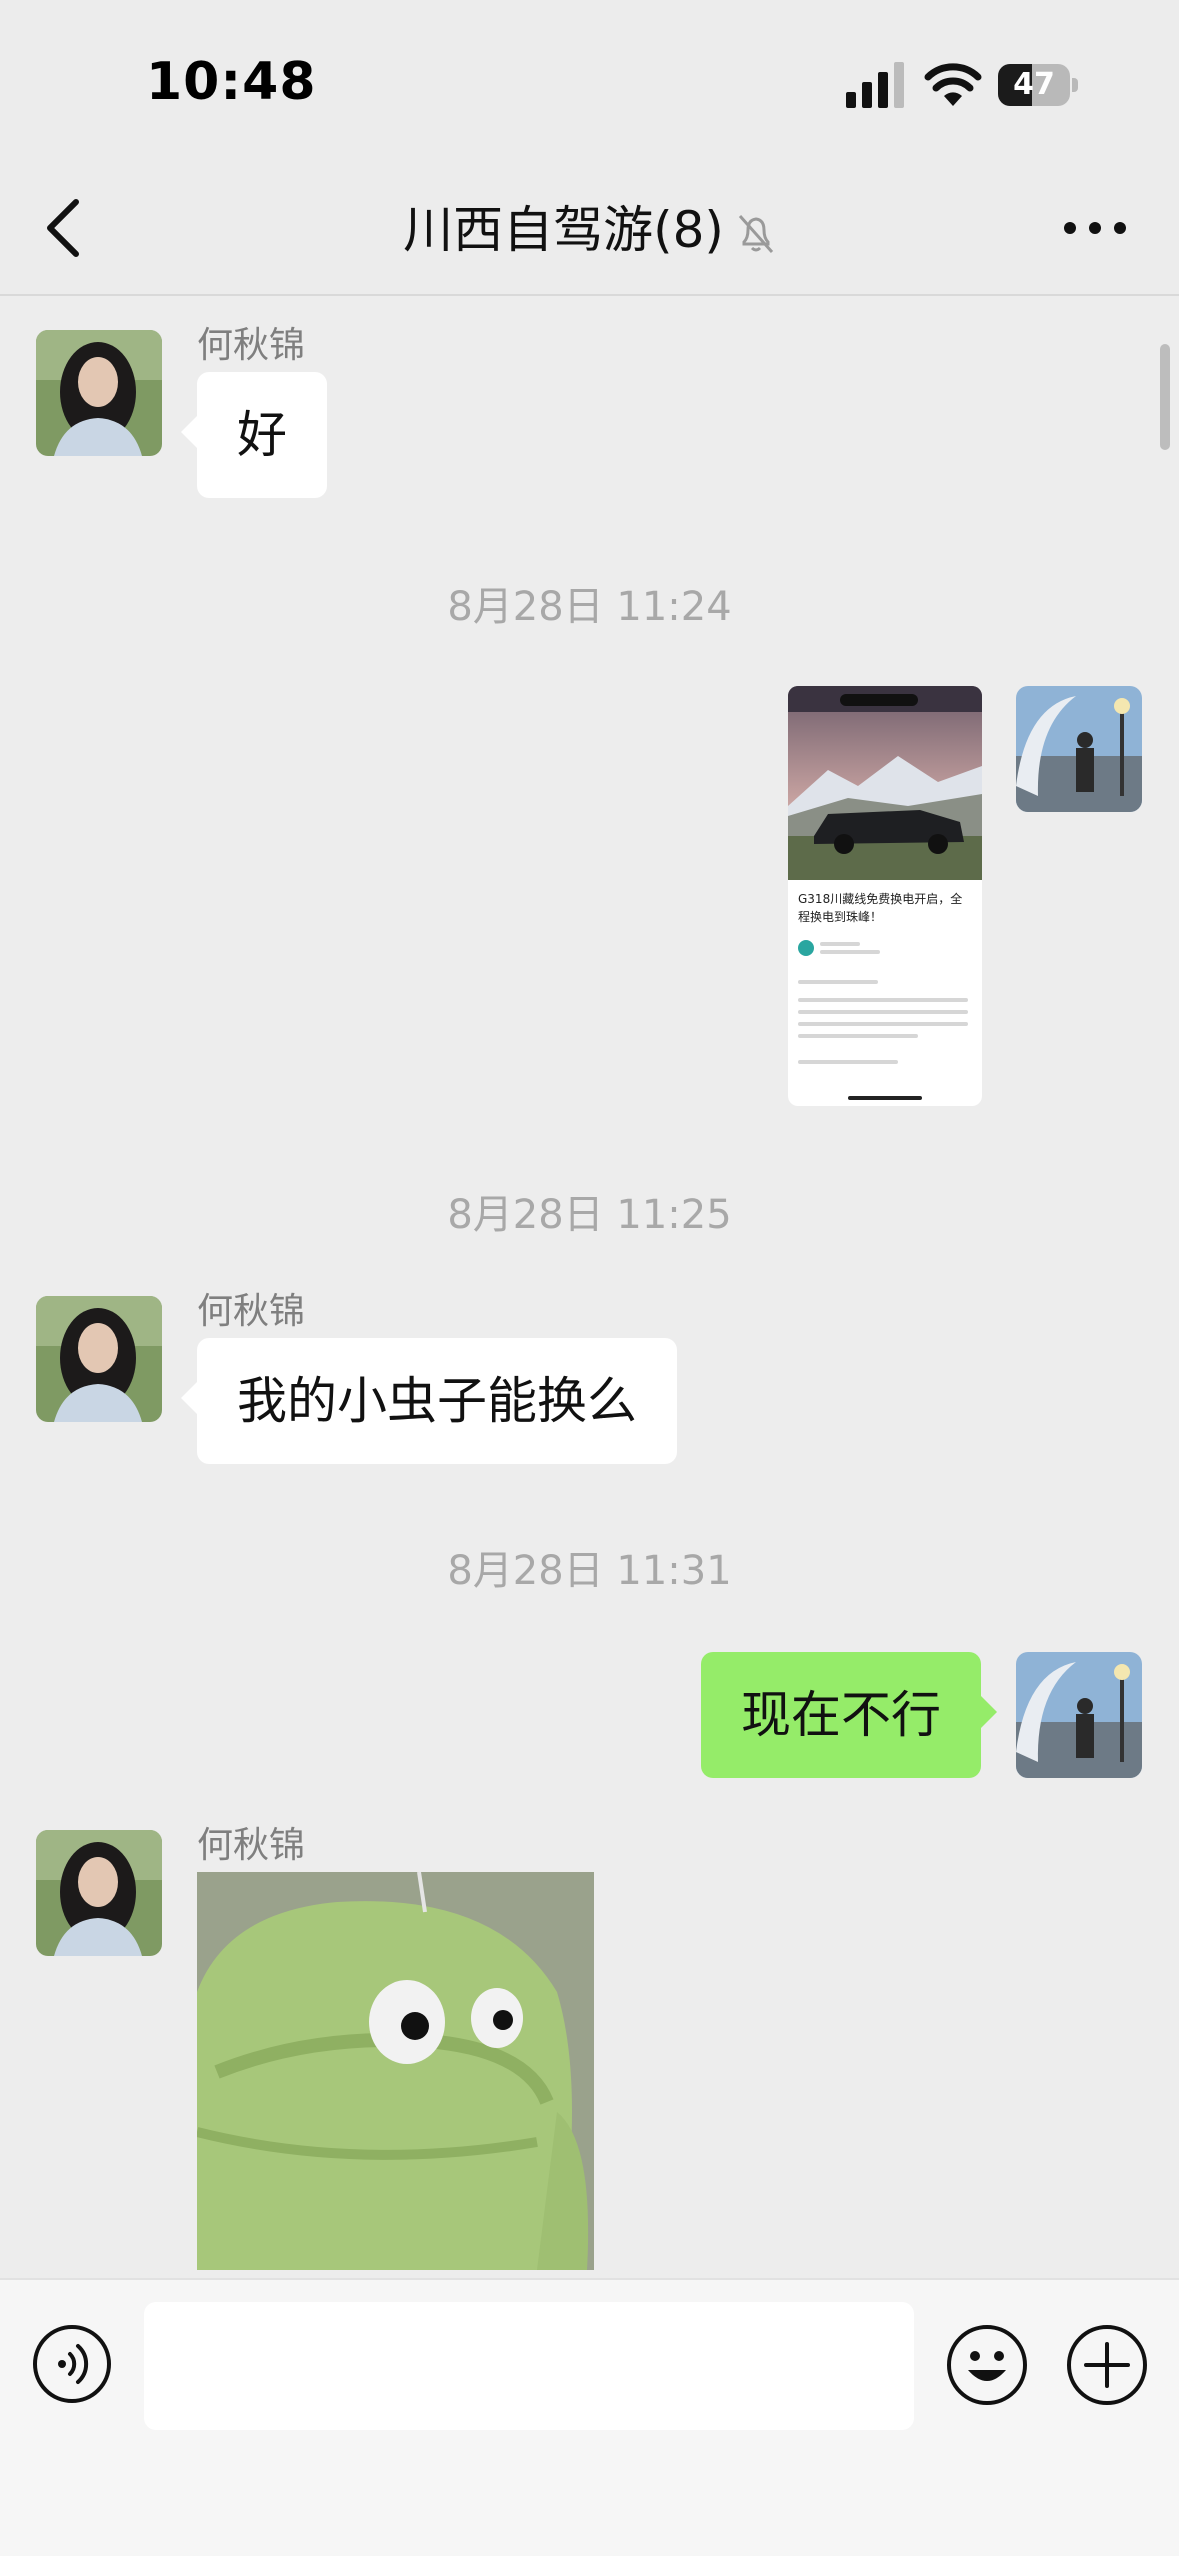  Describe the element at coordinates (1165, 397) in the screenshot. I see `scrollbar` at that location.